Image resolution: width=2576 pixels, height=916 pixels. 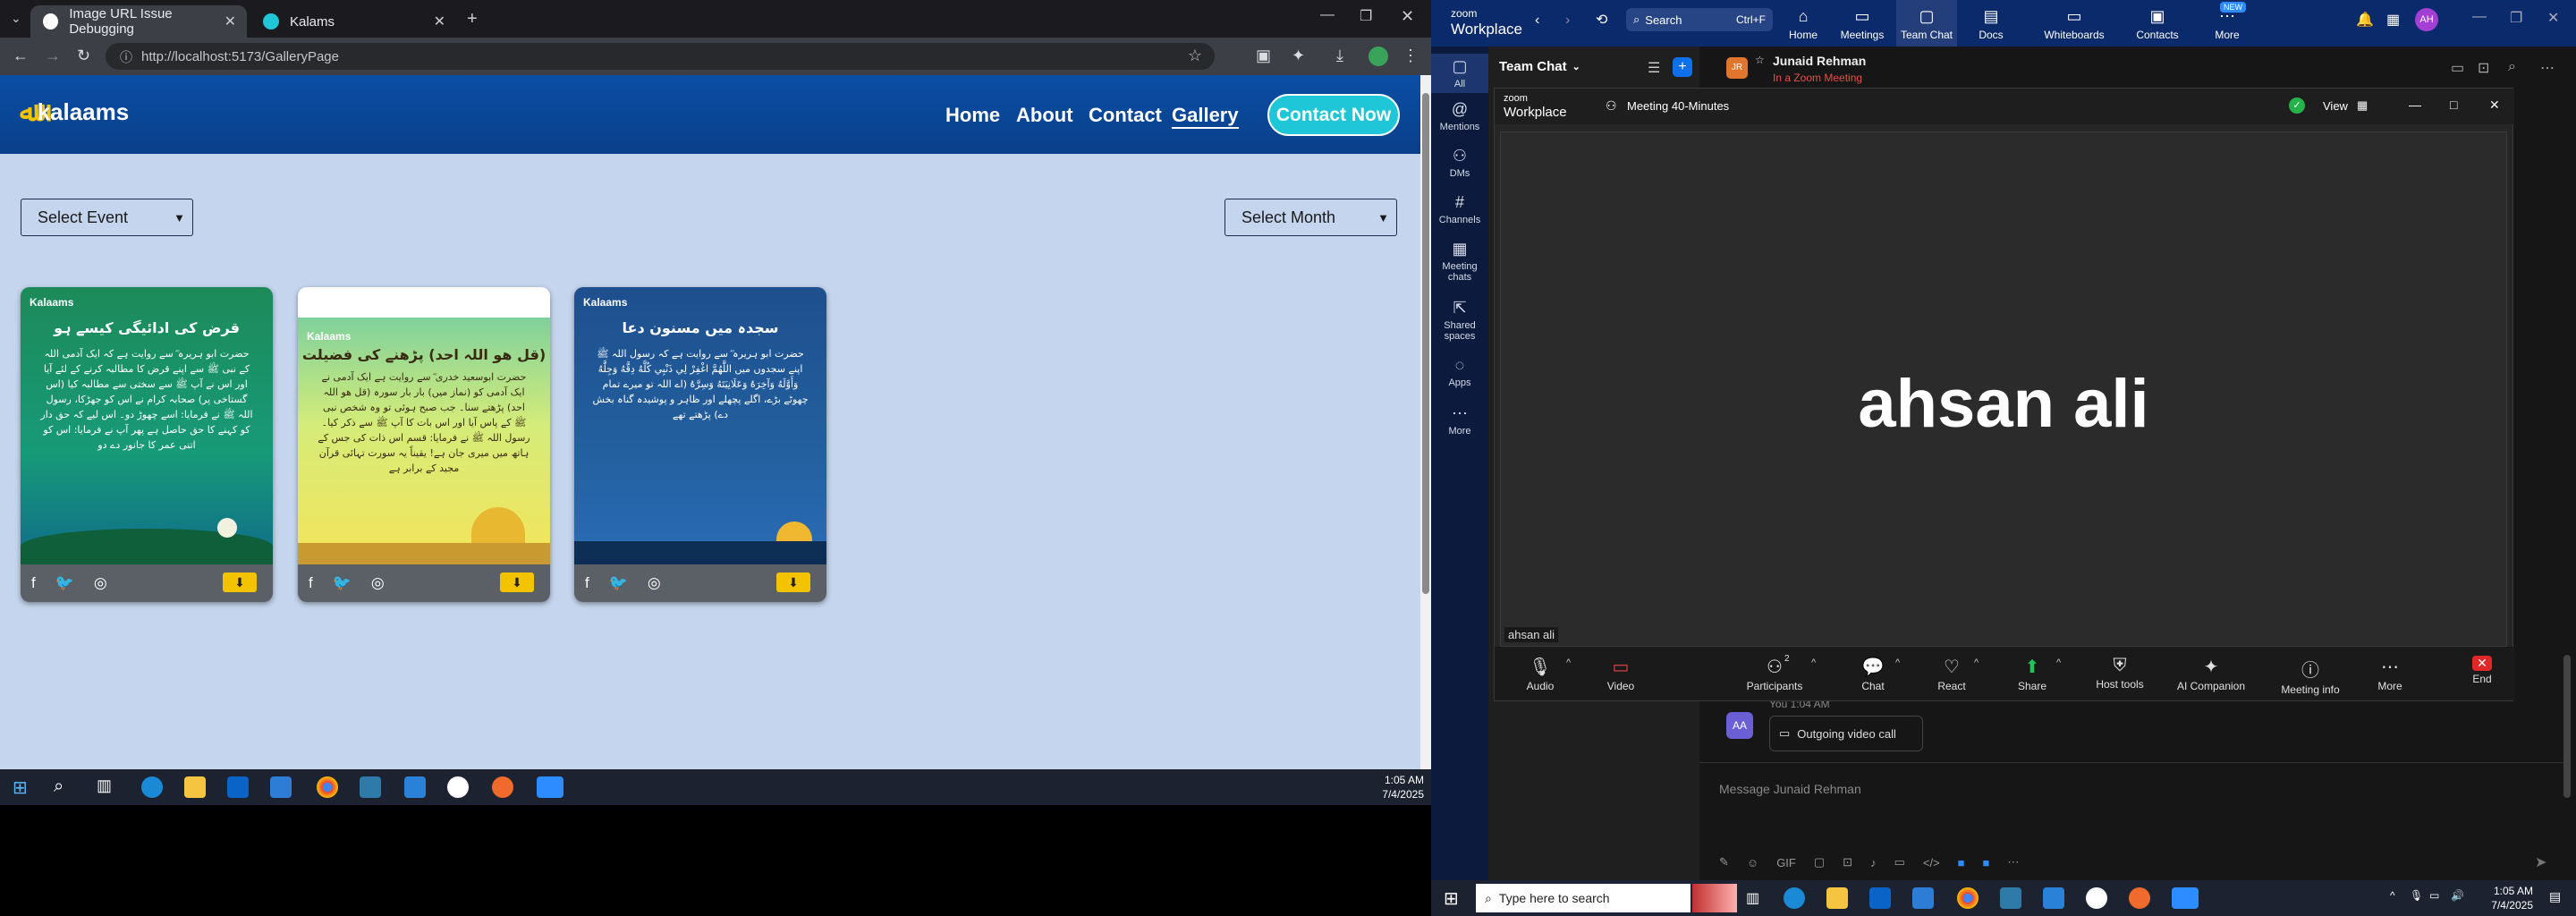 What do you see at coordinates (1790, 789) in the screenshot?
I see `message-input: Message Junaid Rehman` at bounding box center [1790, 789].